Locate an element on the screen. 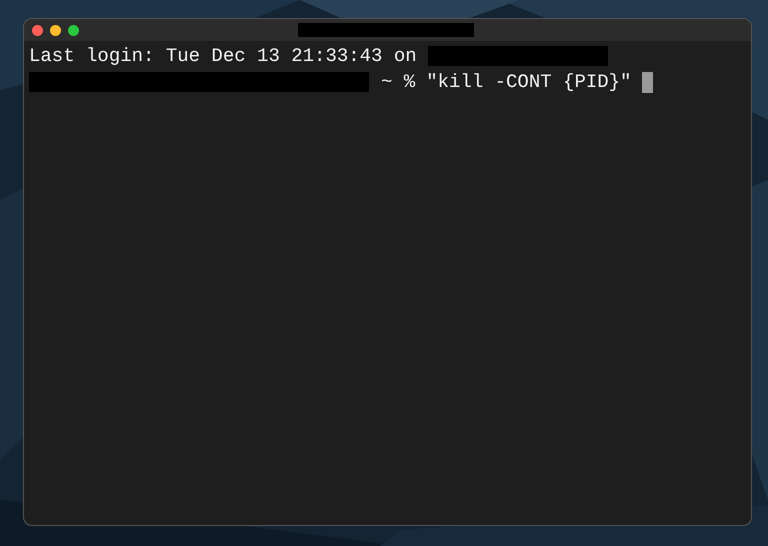  zoom-button is located at coordinates (73, 30).